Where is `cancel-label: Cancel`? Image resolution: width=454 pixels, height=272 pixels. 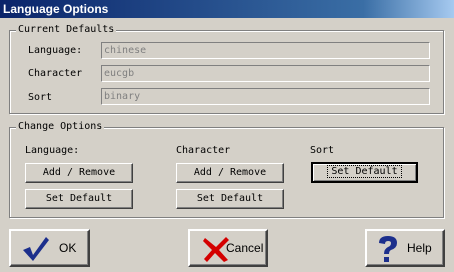
cancel-label: Cancel is located at coordinates (245, 248).